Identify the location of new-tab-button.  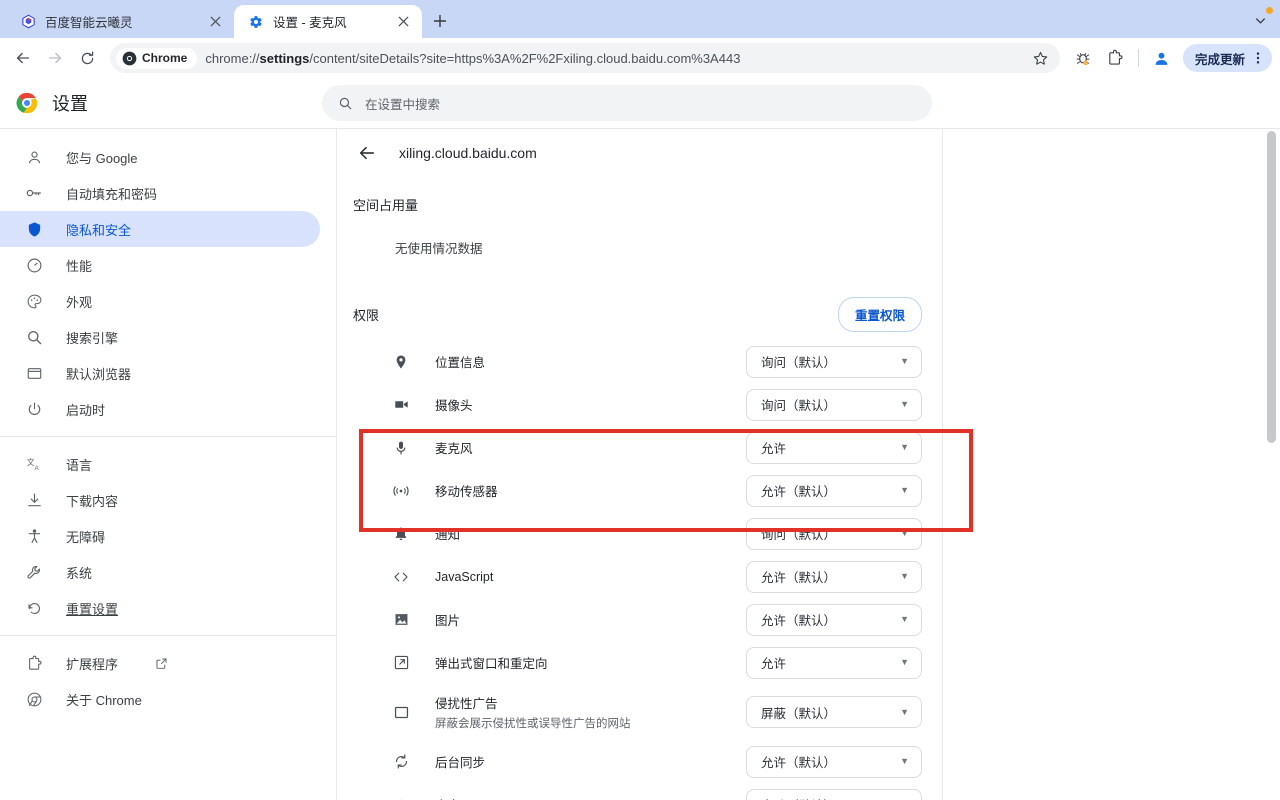
(440, 21).